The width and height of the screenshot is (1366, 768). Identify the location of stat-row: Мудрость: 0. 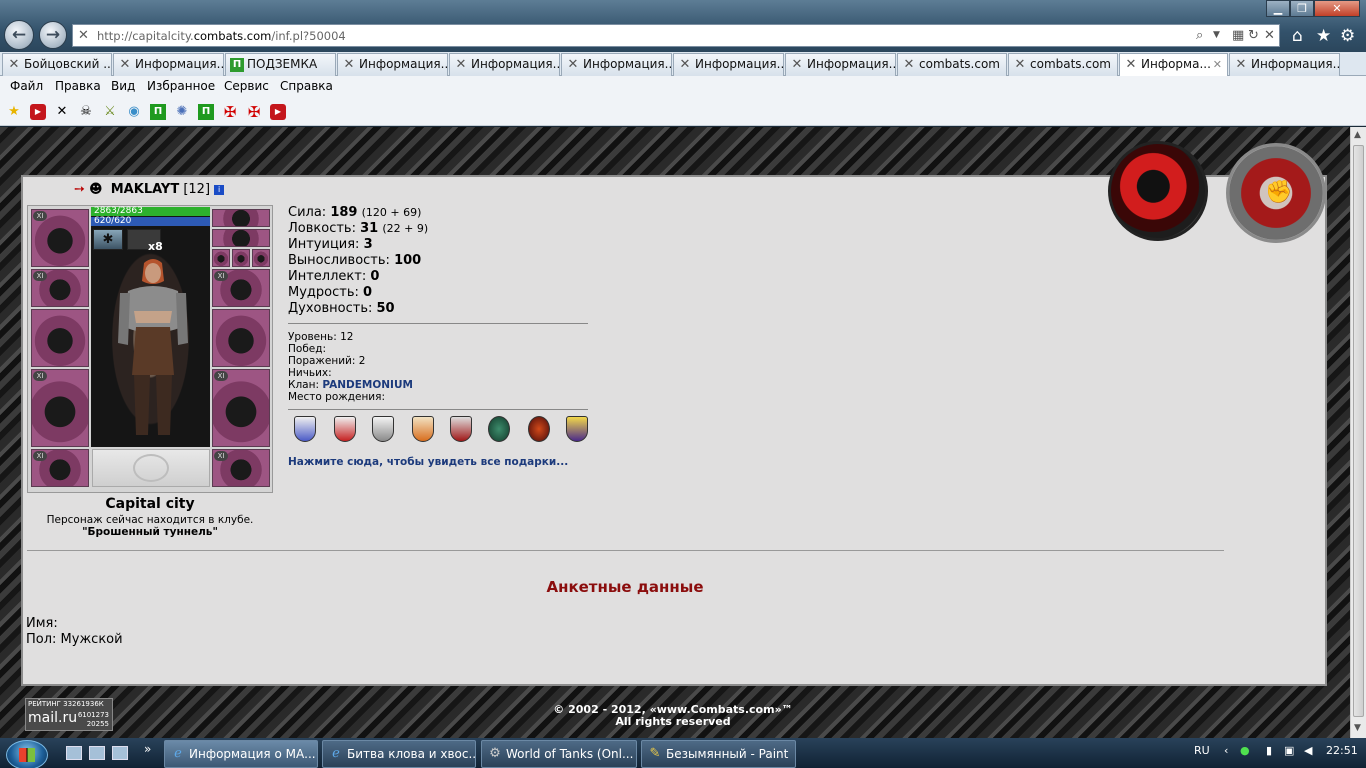
(330, 292).